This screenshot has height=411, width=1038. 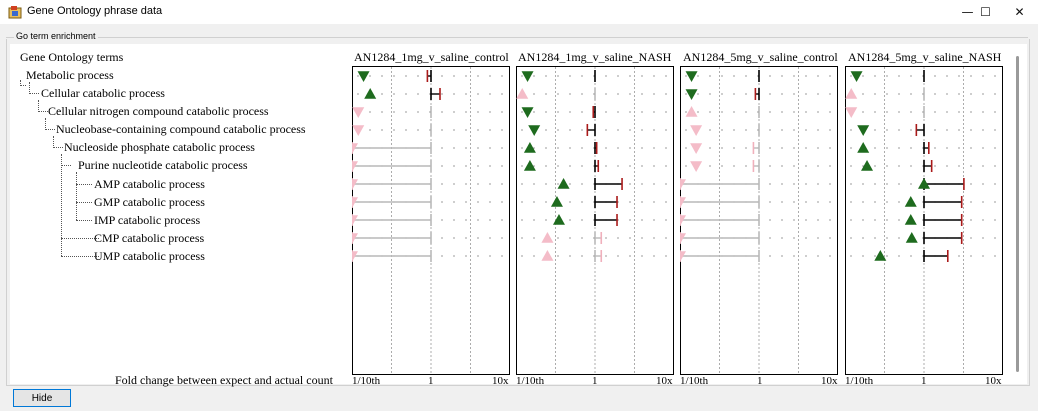 I want to click on tree-item-purine-nucleotide-catabolic-process: Purine nucleotide catabolic process, so click(x=163, y=165).